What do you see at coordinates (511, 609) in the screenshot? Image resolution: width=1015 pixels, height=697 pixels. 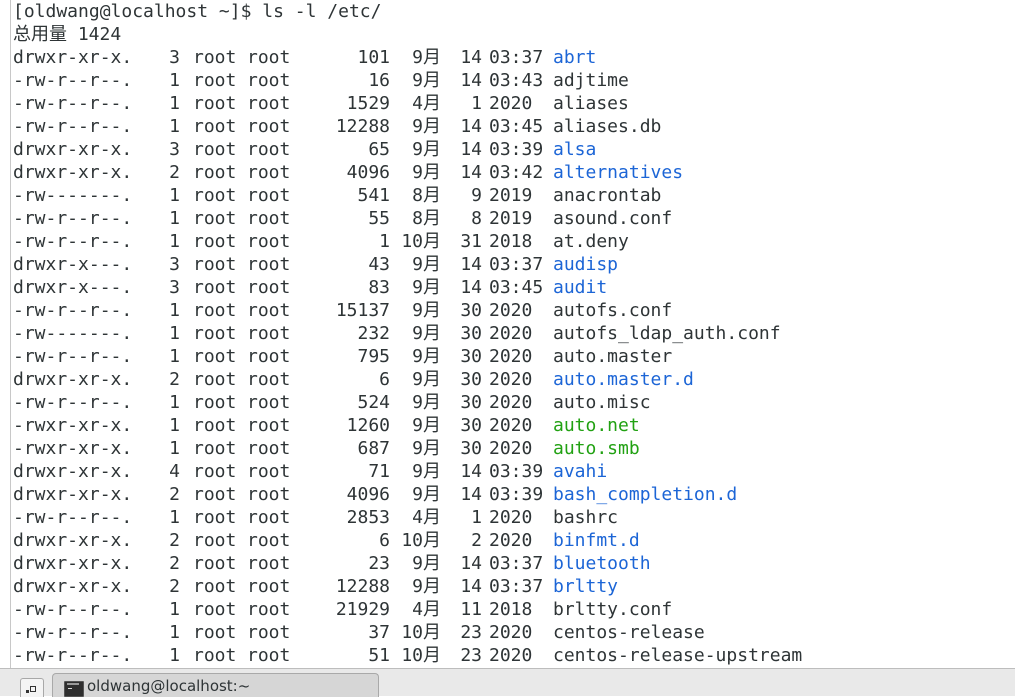 I see `entry-time: 2018` at bounding box center [511, 609].